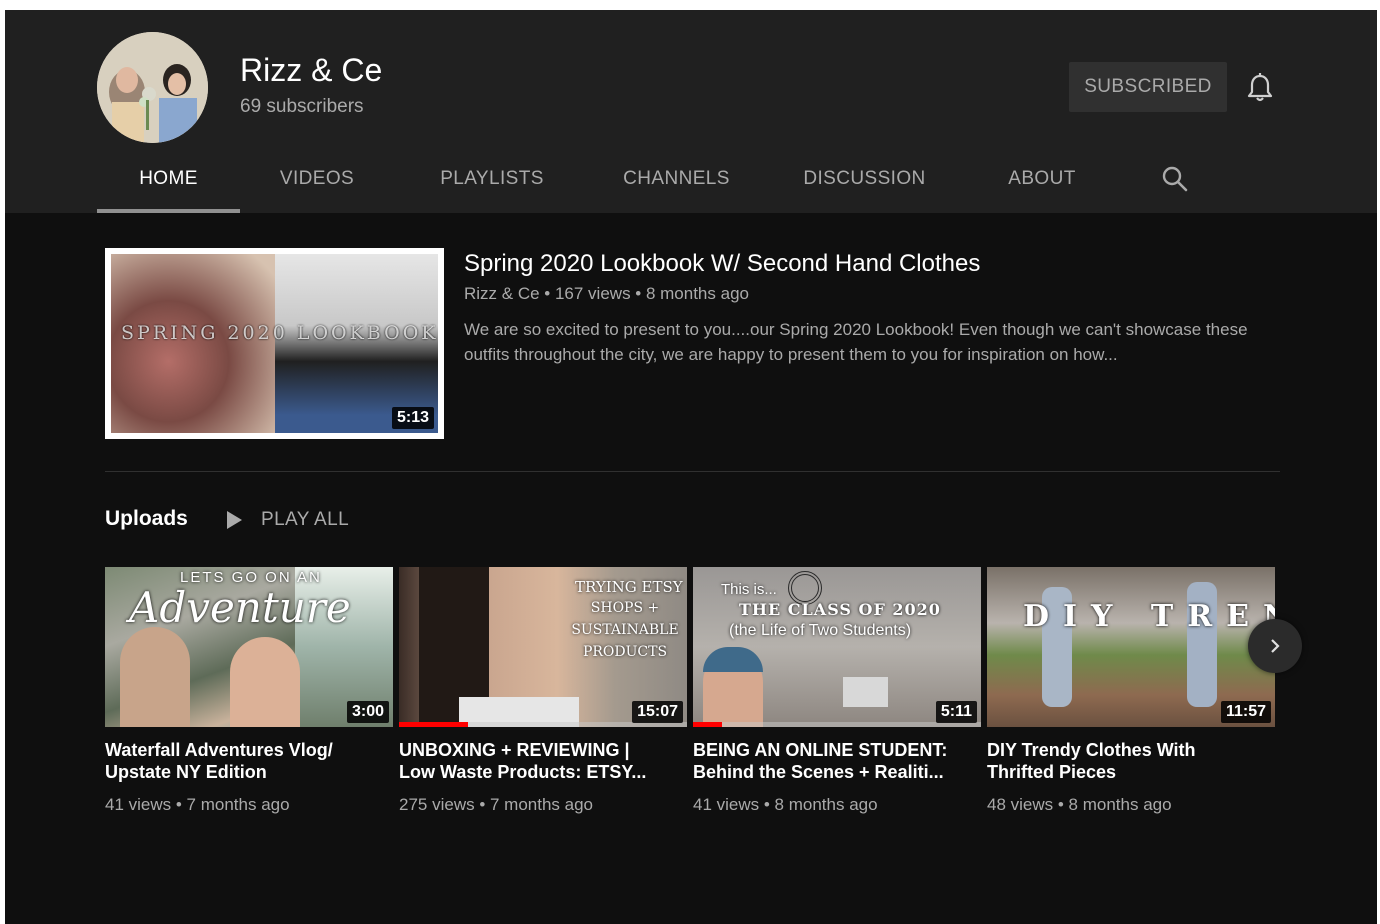 This screenshot has width=1380, height=924. What do you see at coordinates (625, 630) in the screenshot?
I see `thumbnail-caption-3: SUSTAINABLE` at bounding box center [625, 630].